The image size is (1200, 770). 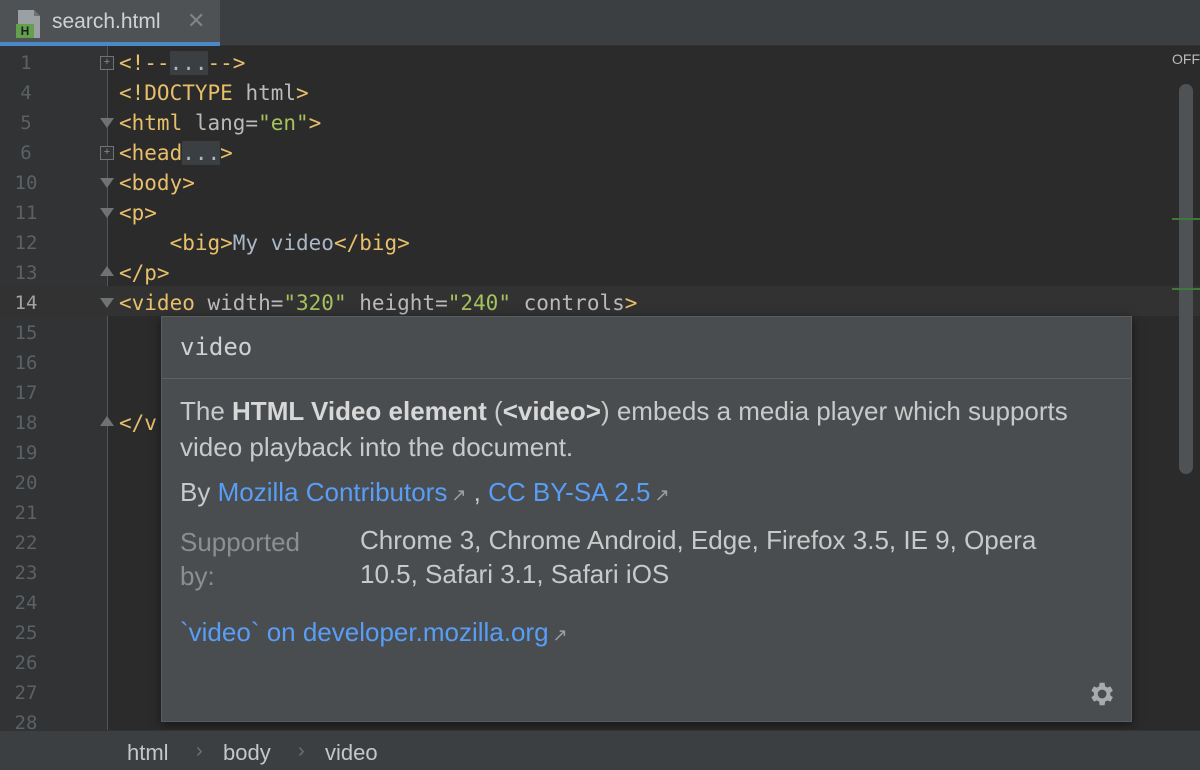 What do you see at coordinates (359, 411) in the screenshot?
I see `desc-bold: HTML Video element` at bounding box center [359, 411].